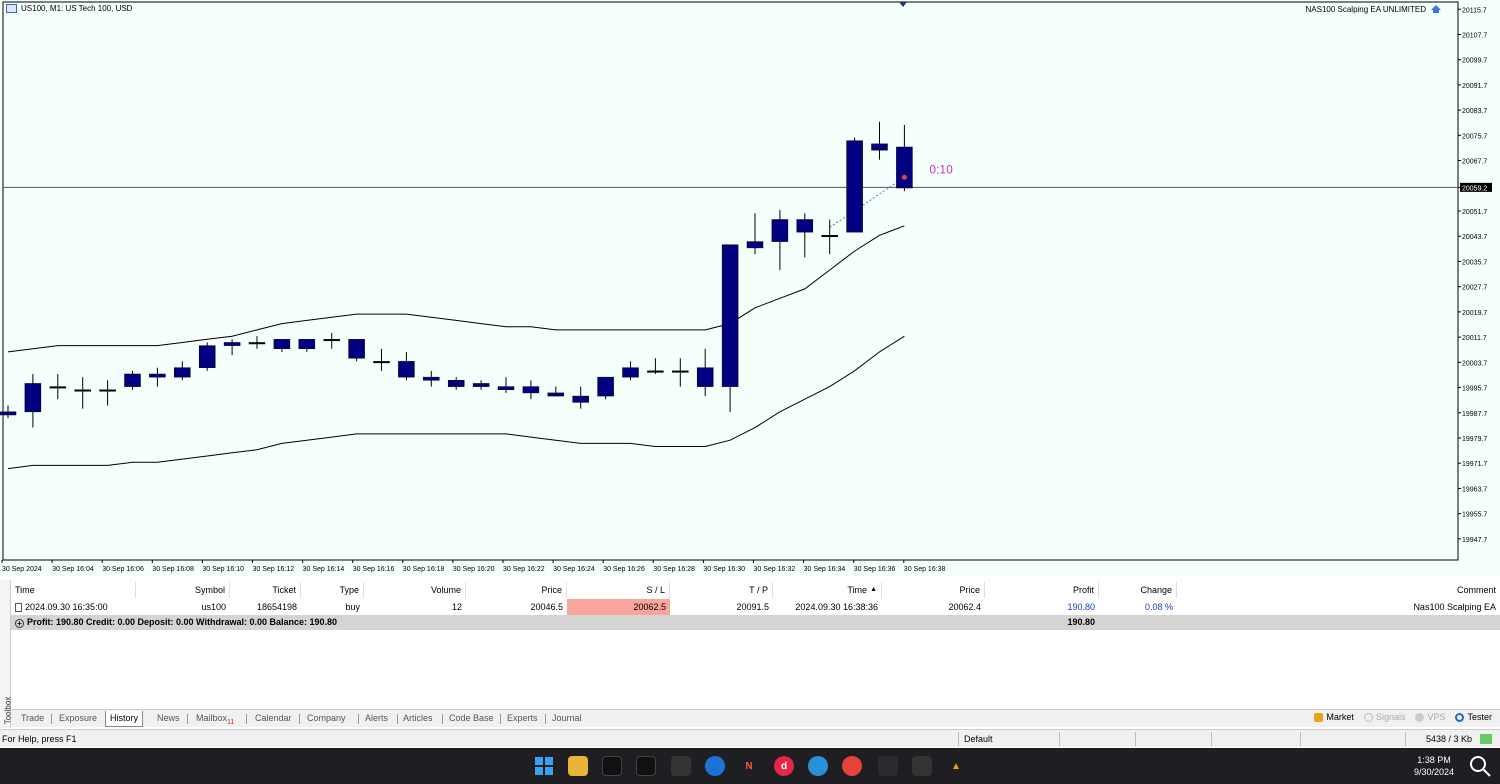 The height and width of the screenshot is (784, 1500). I want to click on service-tabs: Market Signals VPS Tester, so click(1403, 717).